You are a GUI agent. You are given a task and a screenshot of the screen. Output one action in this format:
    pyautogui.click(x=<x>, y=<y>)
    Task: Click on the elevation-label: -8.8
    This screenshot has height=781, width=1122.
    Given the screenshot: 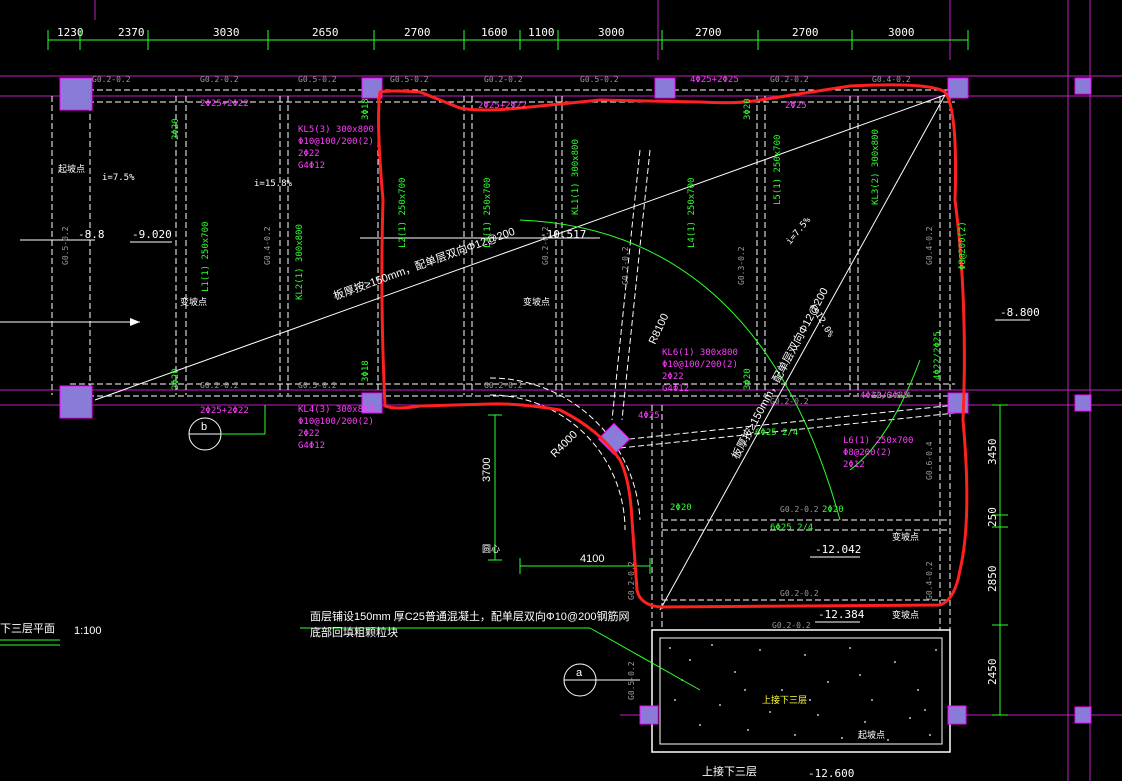 What is the action you would take?
    pyautogui.click(x=91, y=234)
    